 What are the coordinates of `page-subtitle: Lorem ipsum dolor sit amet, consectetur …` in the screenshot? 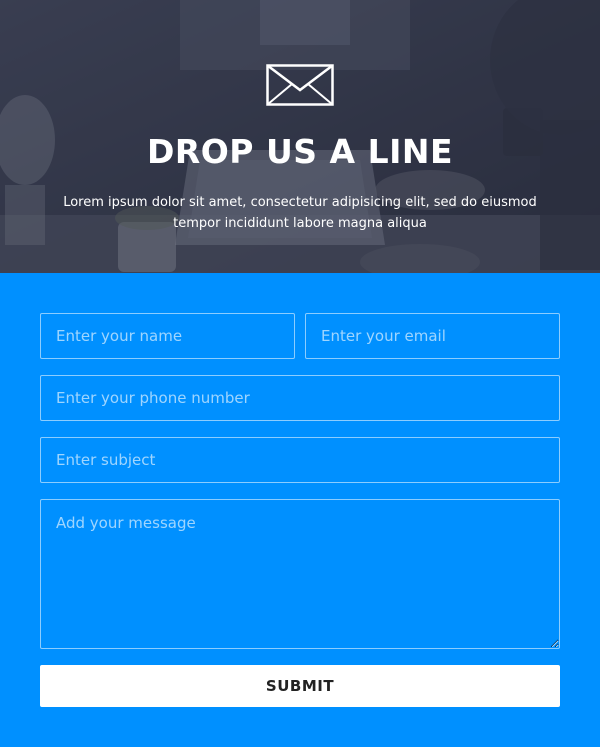 It's located at (300, 213).